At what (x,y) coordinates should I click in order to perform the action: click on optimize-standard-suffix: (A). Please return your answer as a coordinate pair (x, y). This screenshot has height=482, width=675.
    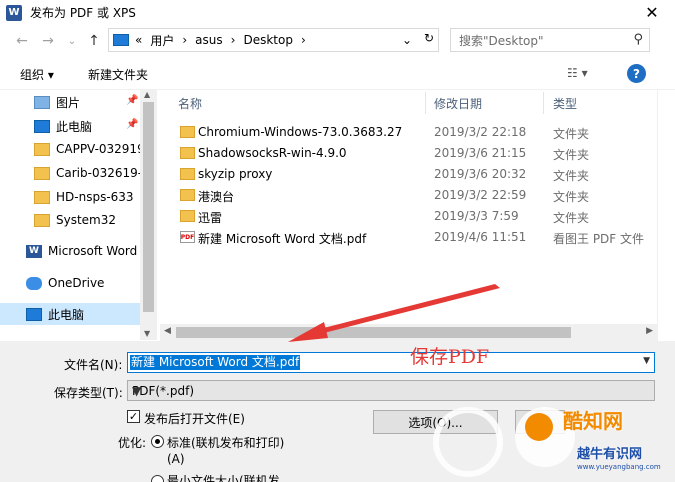
    Looking at the image, I should click on (176, 459).